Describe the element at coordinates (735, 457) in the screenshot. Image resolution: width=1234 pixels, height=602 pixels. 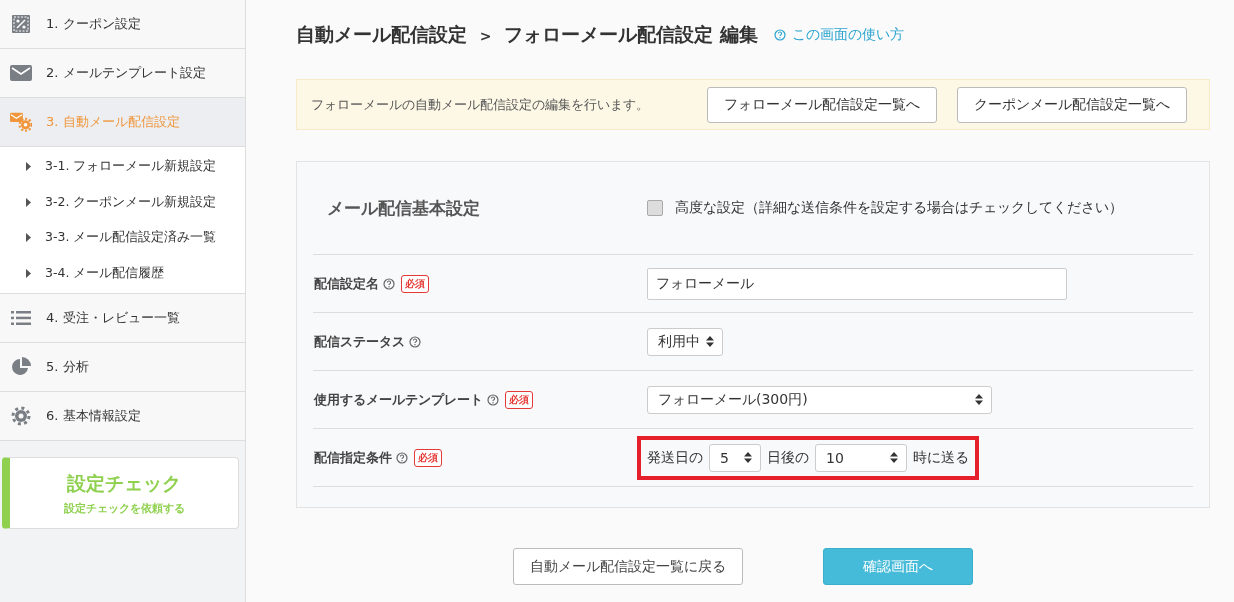
I see `days-select: 5` at that location.